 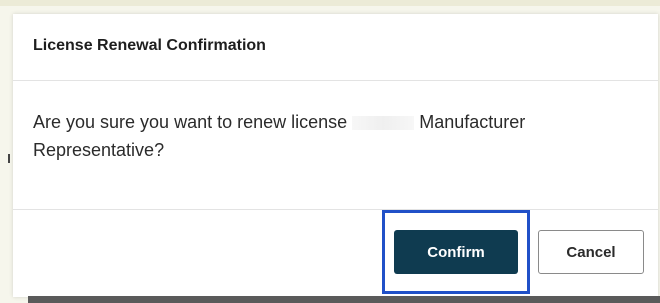 What do you see at coordinates (383, 123) in the screenshot?
I see `redacted-license-number` at bounding box center [383, 123].